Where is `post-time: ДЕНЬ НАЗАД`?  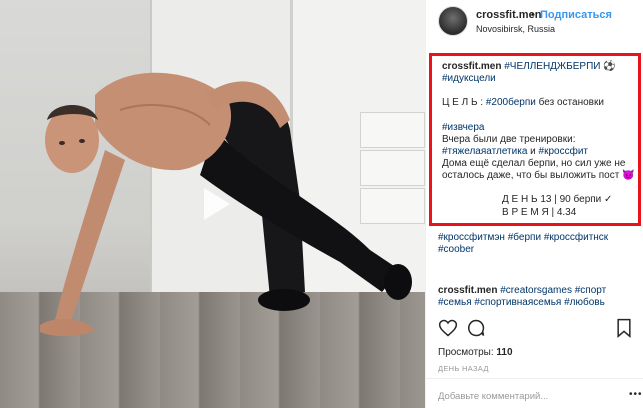 post-time: ДЕНЬ НАЗАД is located at coordinates (463, 368).